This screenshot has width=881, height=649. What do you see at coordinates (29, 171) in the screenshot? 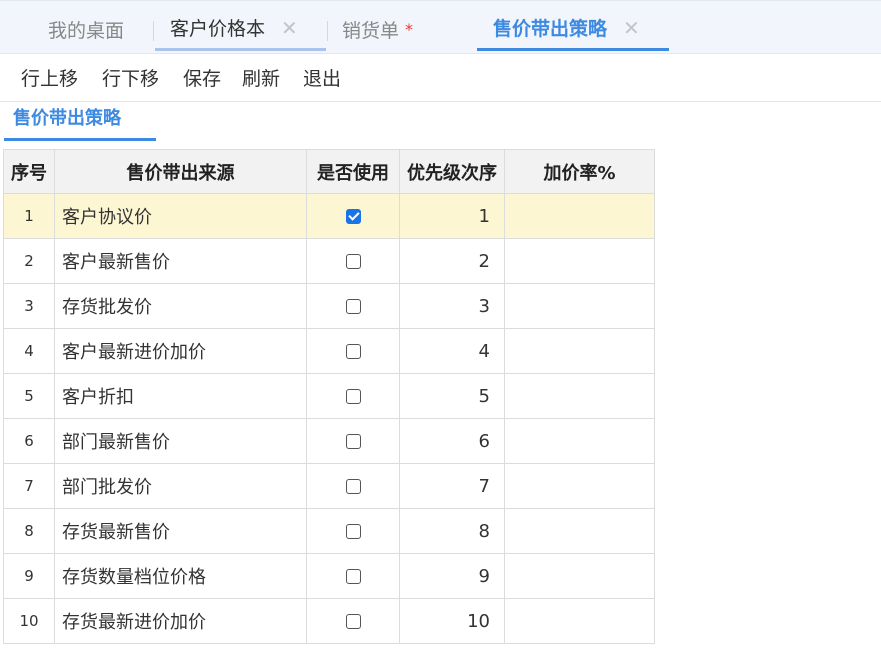
I see `column-header-no: 序号` at bounding box center [29, 171].